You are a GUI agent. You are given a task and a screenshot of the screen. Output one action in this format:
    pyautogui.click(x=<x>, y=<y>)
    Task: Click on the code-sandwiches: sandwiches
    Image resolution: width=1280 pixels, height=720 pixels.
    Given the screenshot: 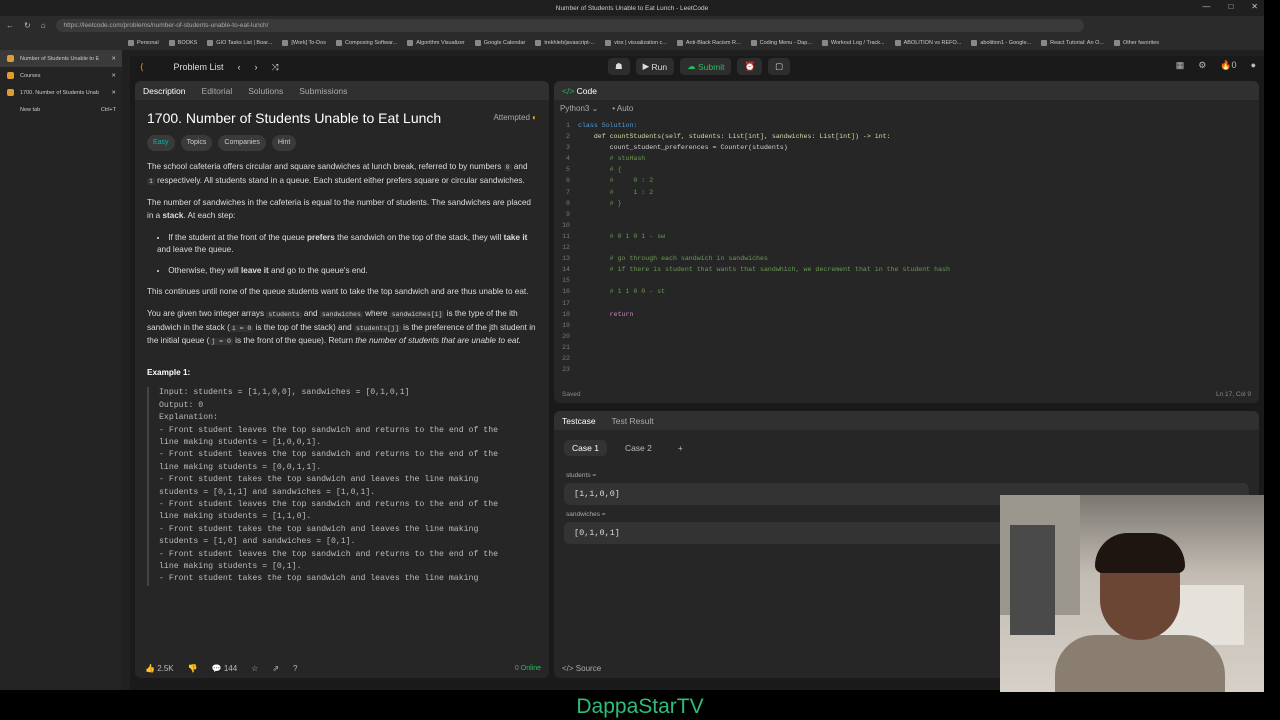 What is the action you would take?
    pyautogui.click(x=341, y=314)
    